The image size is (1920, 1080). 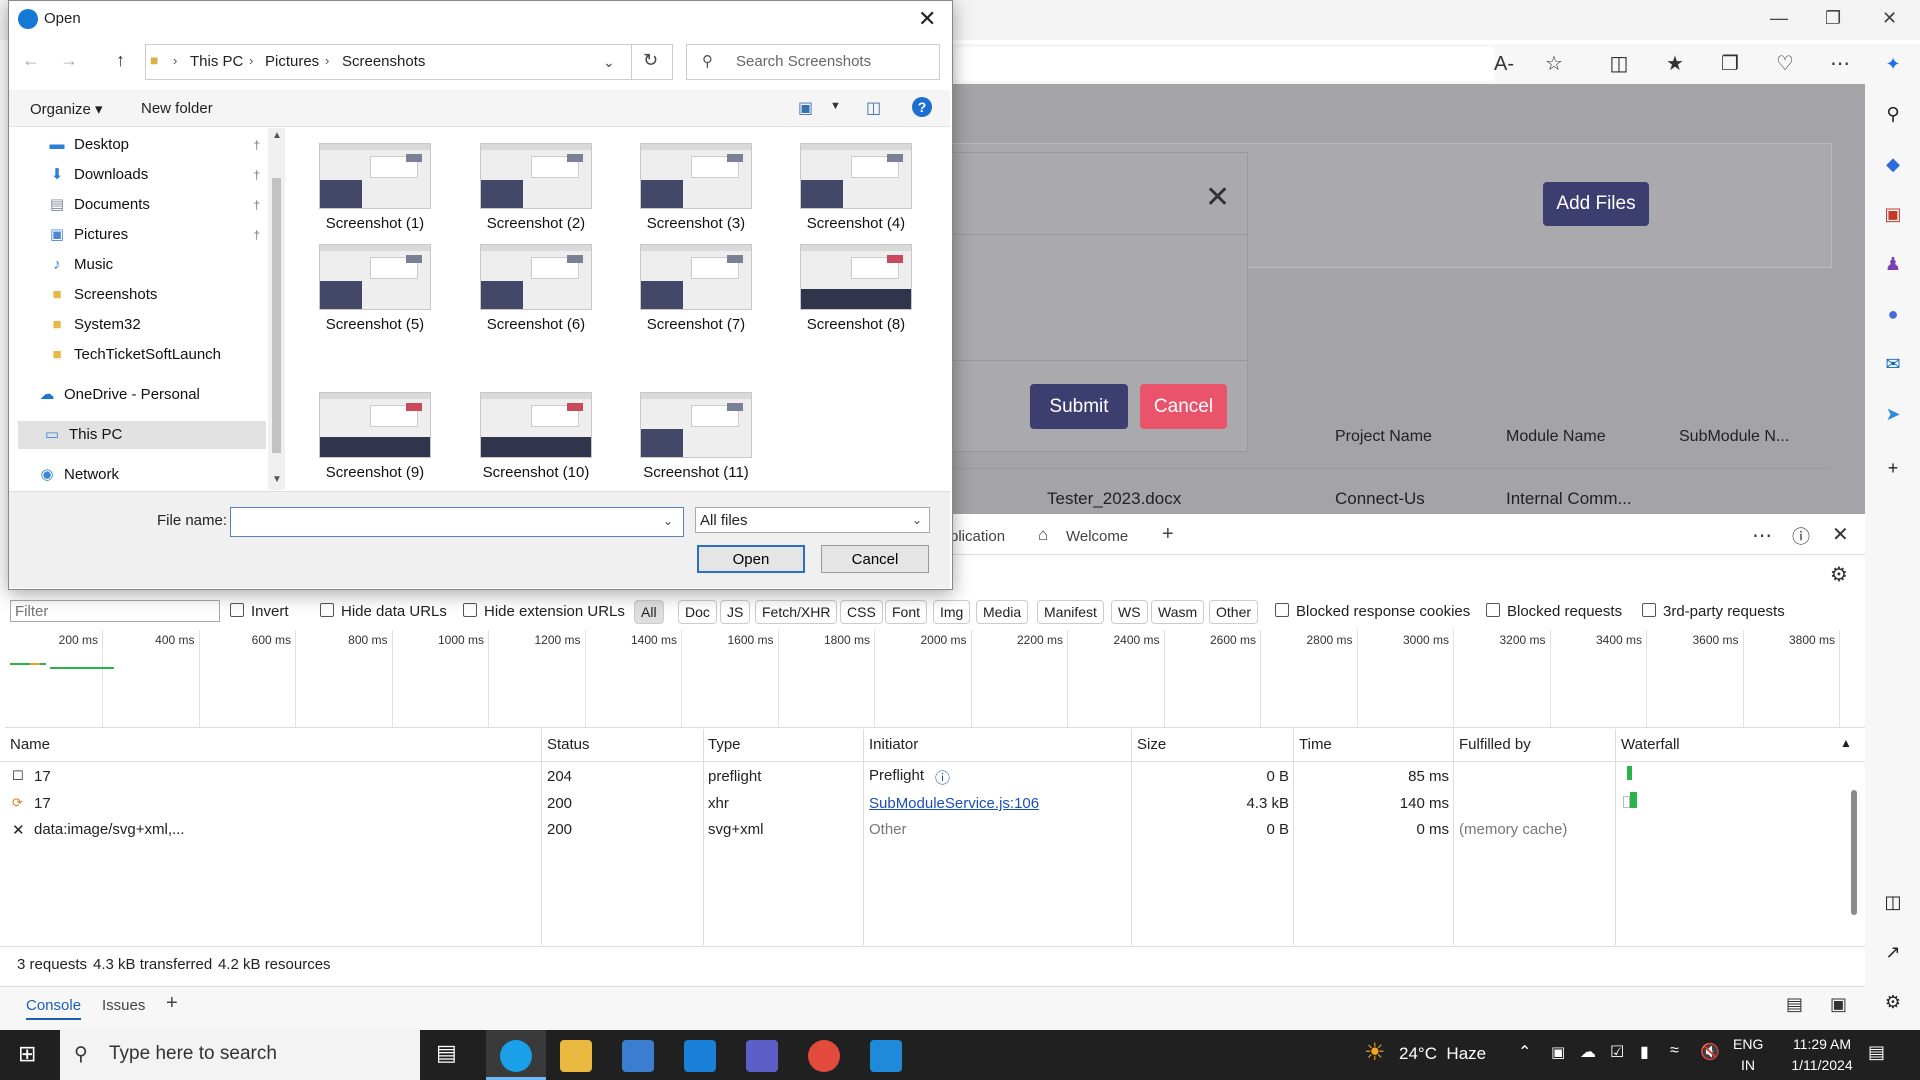 What do you see at coordinates (1713, 611) in the screenshot?
I see `third-party-checkbox: 3rd-party requests` at bounding box center [1713, 611].